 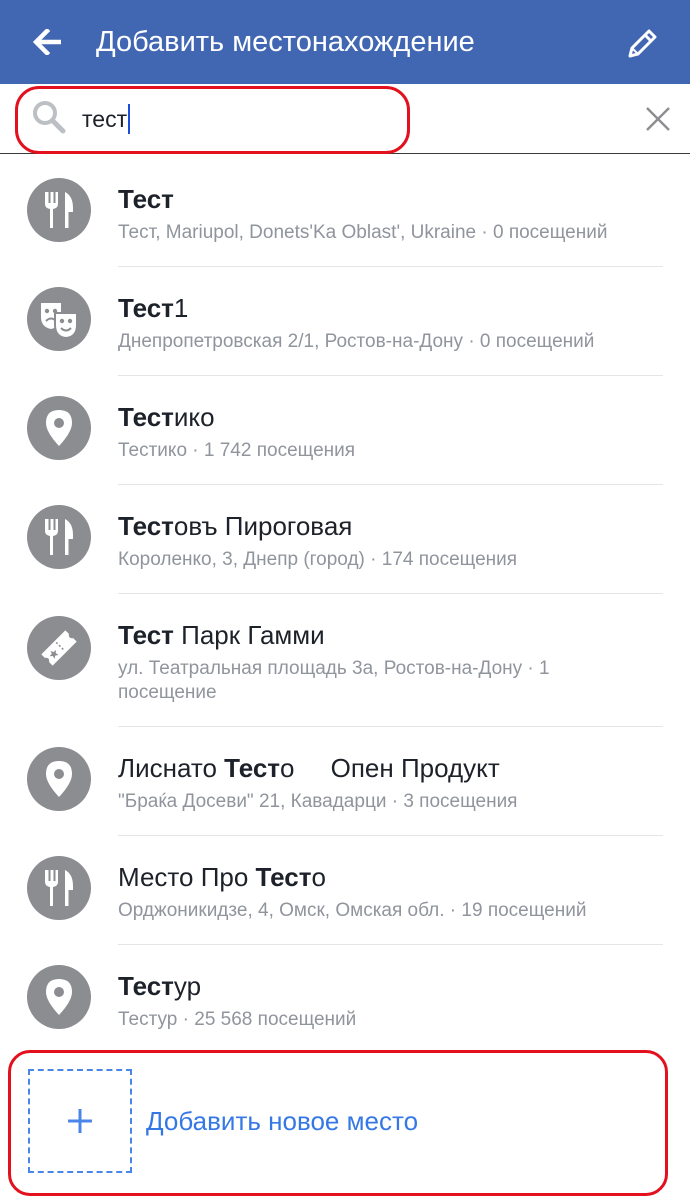 What do you see at coordinates (49, 117) in the screenshot?
I see `search-icon` at bounding box center [49, 117].